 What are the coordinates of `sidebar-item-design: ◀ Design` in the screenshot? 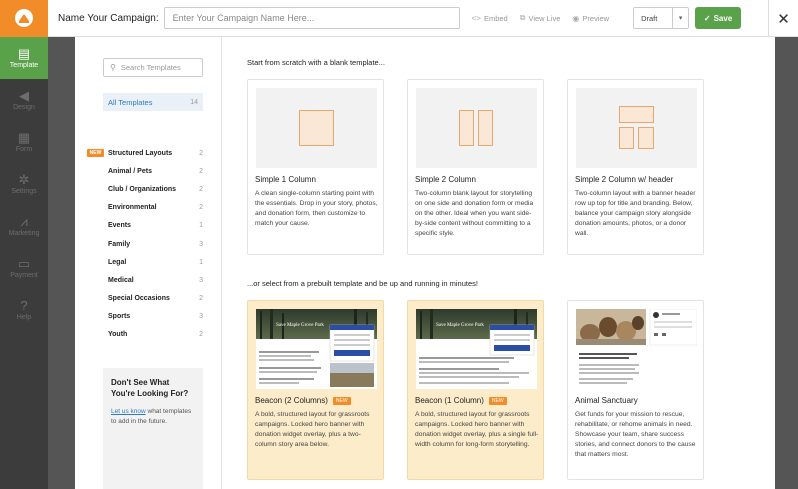 It's located at (24, 100).